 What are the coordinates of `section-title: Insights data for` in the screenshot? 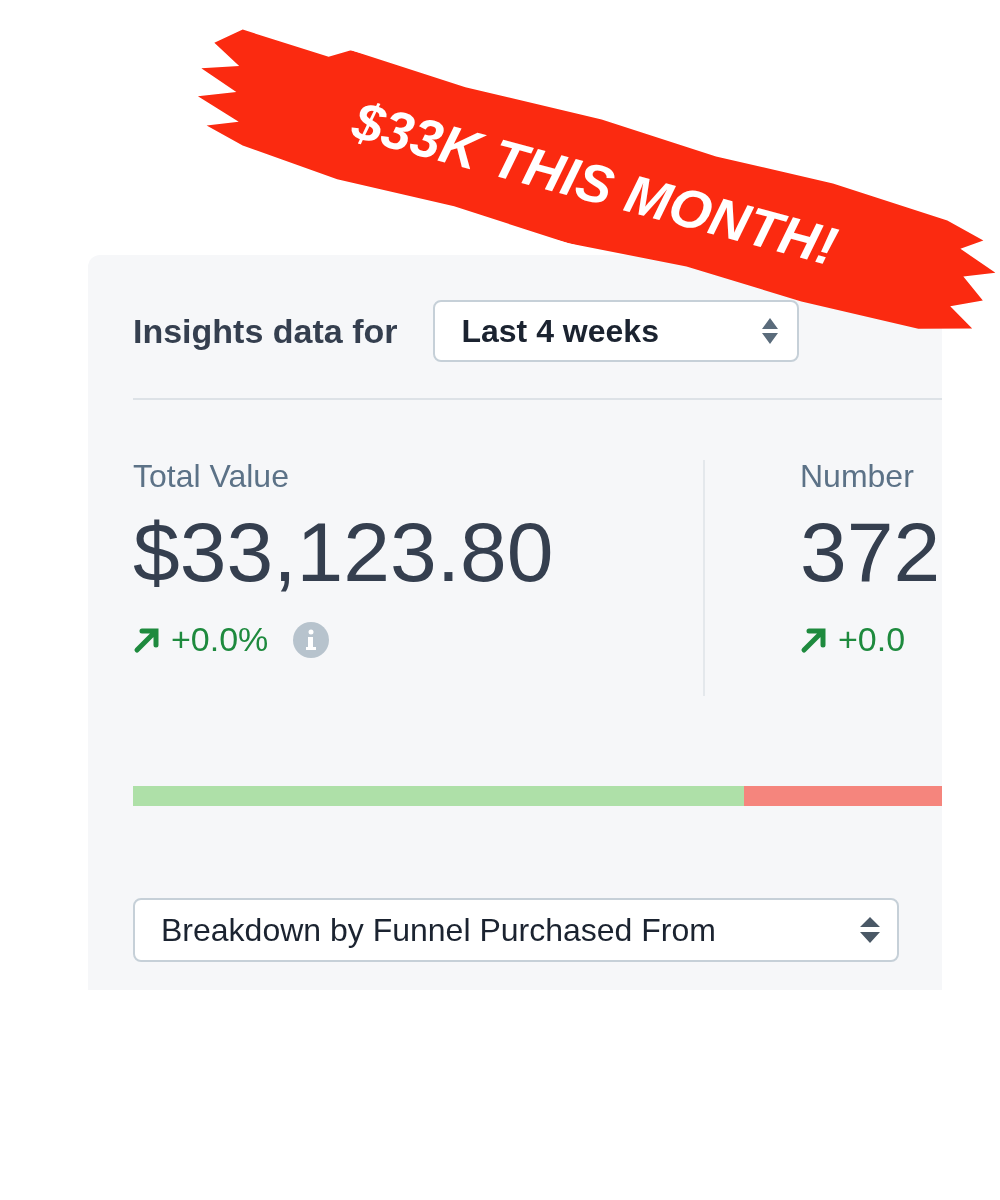 It's located at (265, 331).